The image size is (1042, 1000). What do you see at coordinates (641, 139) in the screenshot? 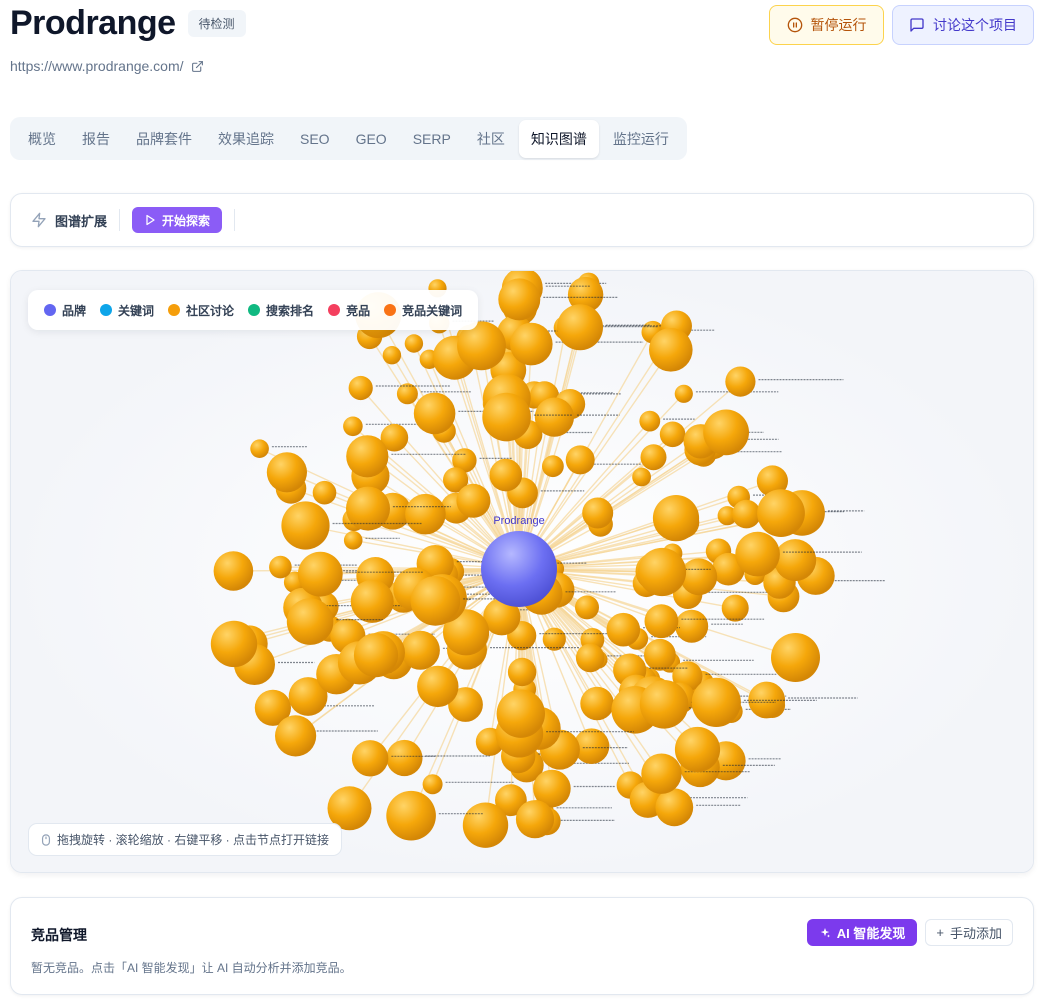
I see `tab-monitoring: 监控运行` at bounding box center [641, 139].